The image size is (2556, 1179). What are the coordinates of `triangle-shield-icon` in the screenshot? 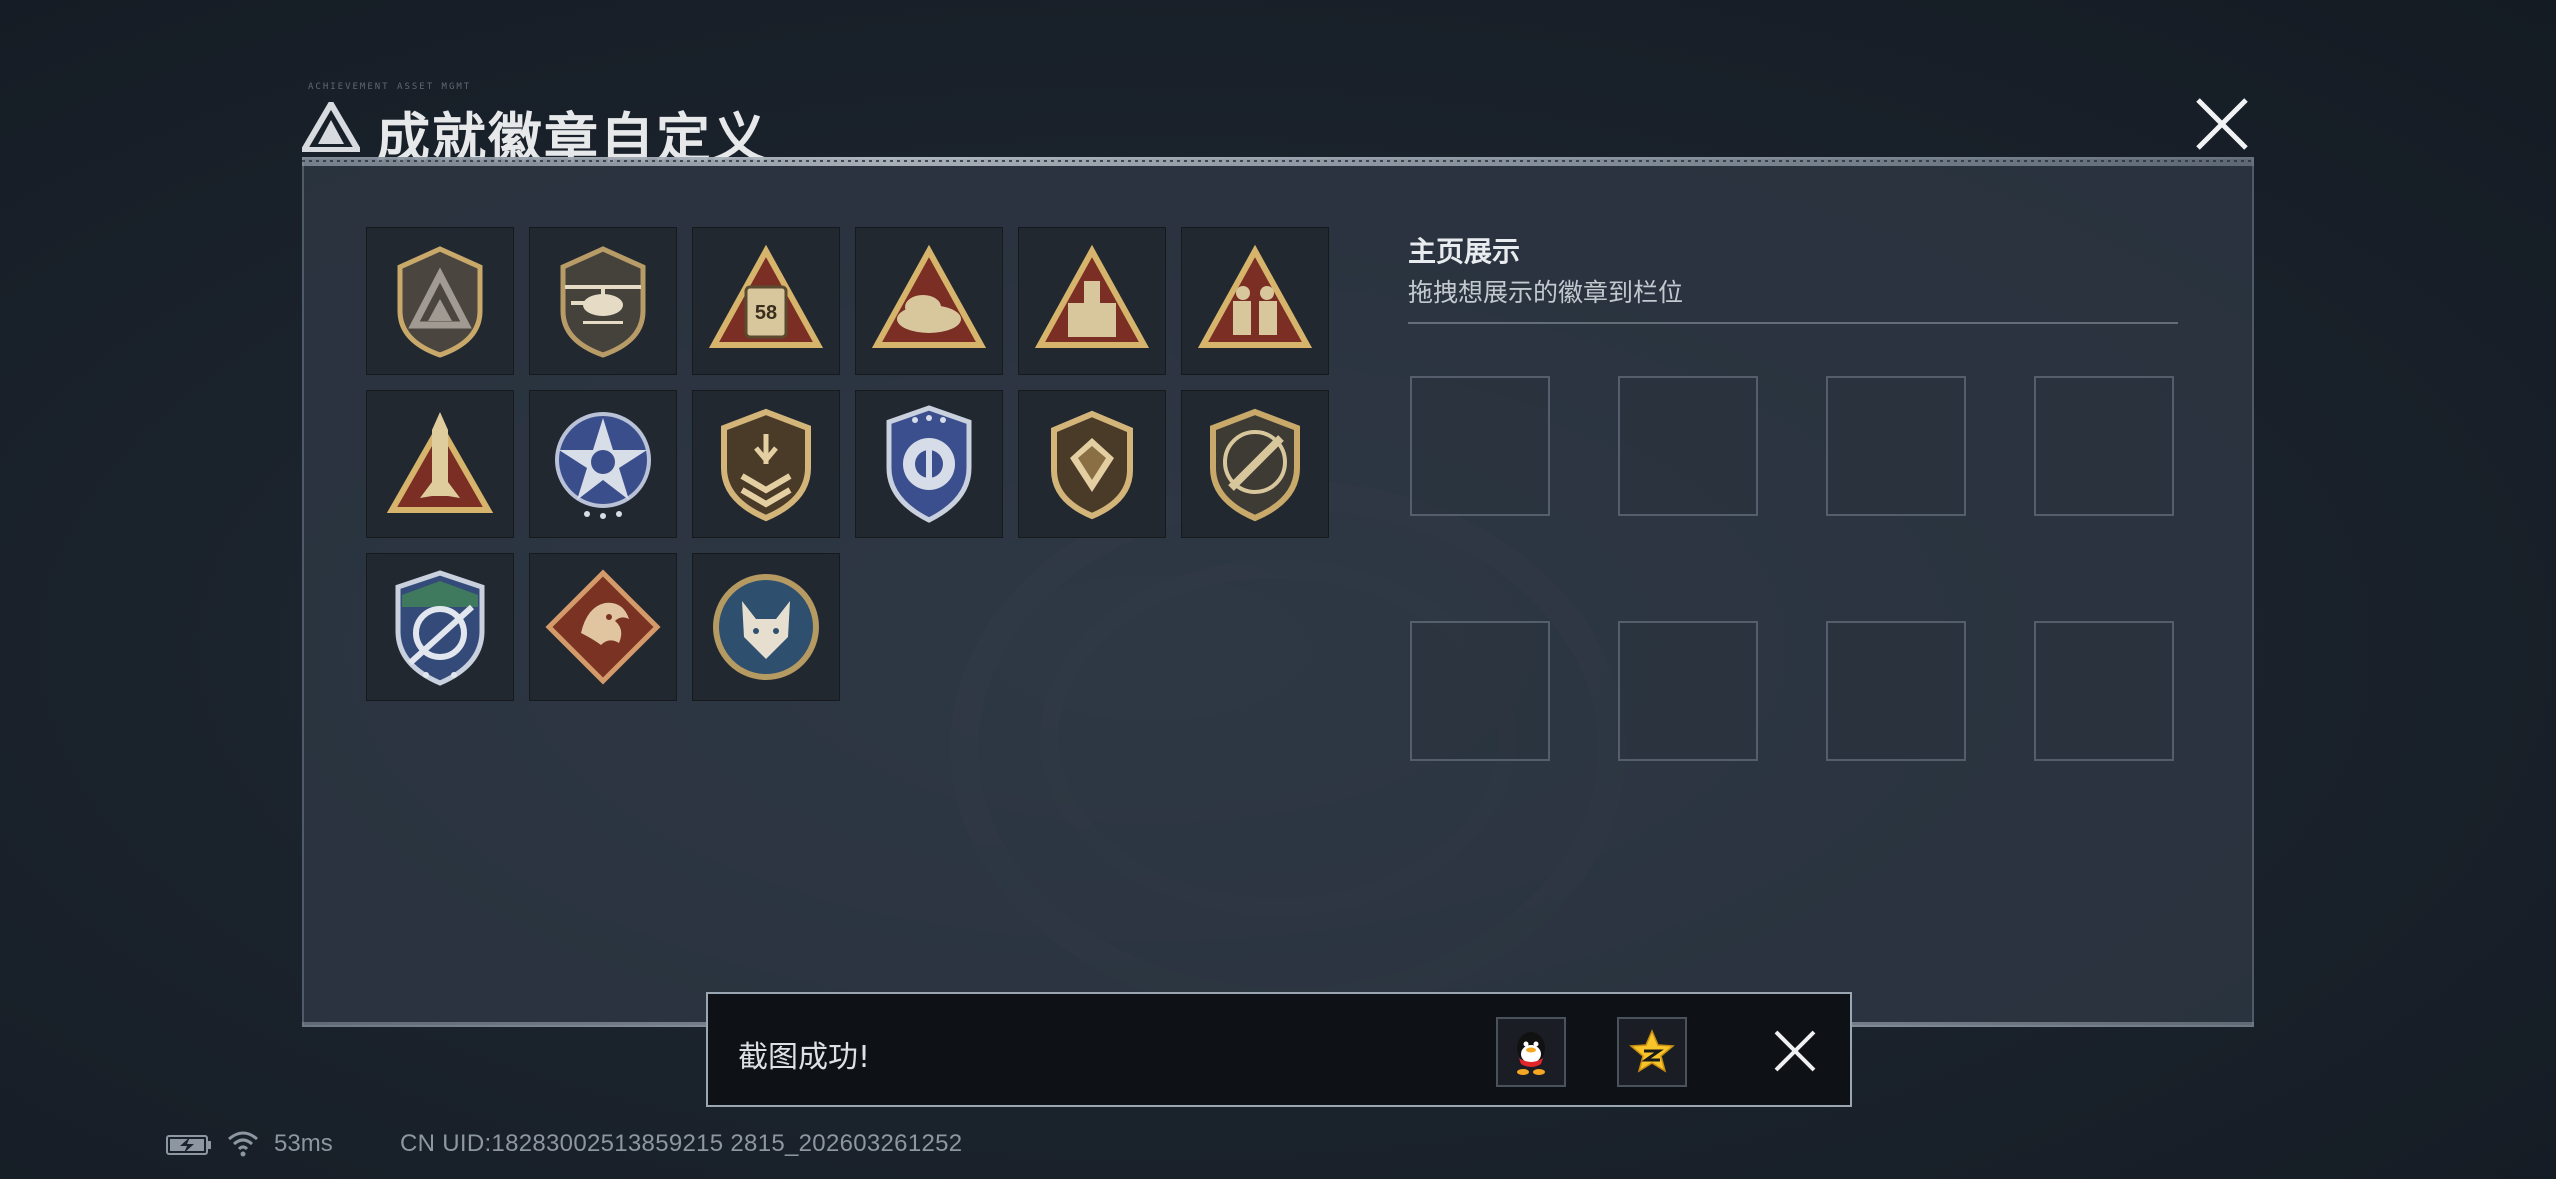 It's located at (440, 302).